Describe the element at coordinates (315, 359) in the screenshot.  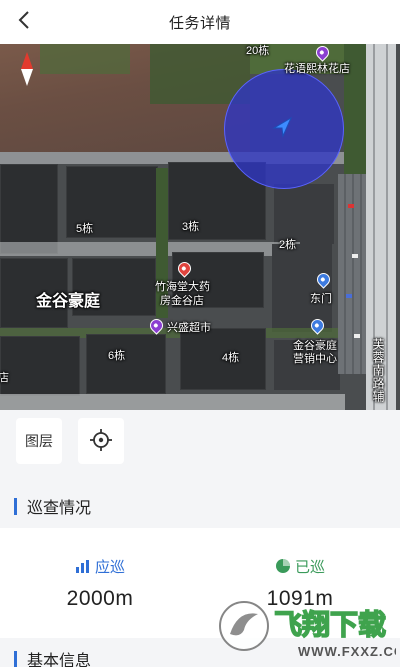
I see `map-label-sales-line2: 营销中心` at that location.